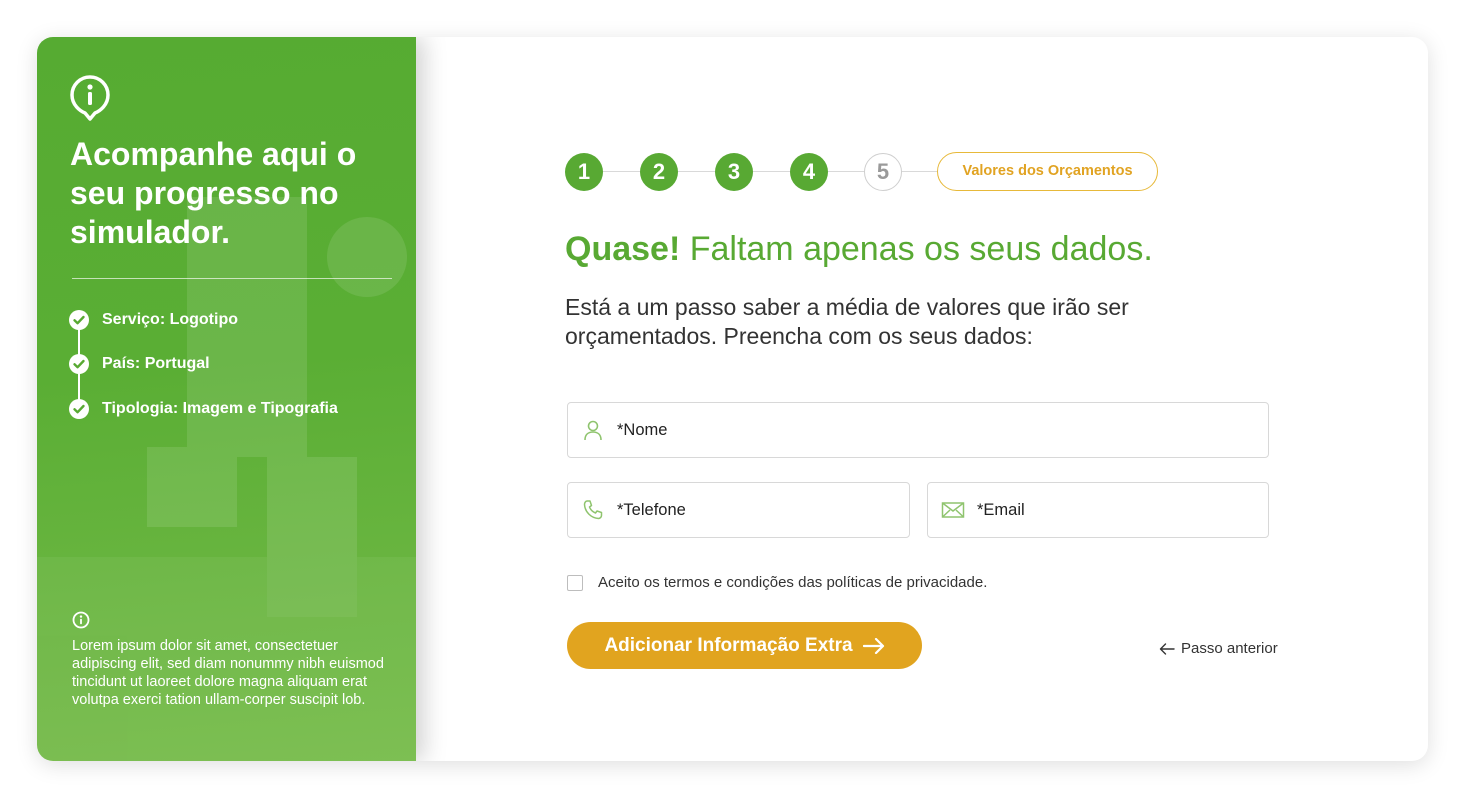  I want to click on step-indicator: 1 2 3 4 5 Valores dos Orçamentos, so click(865, 172).